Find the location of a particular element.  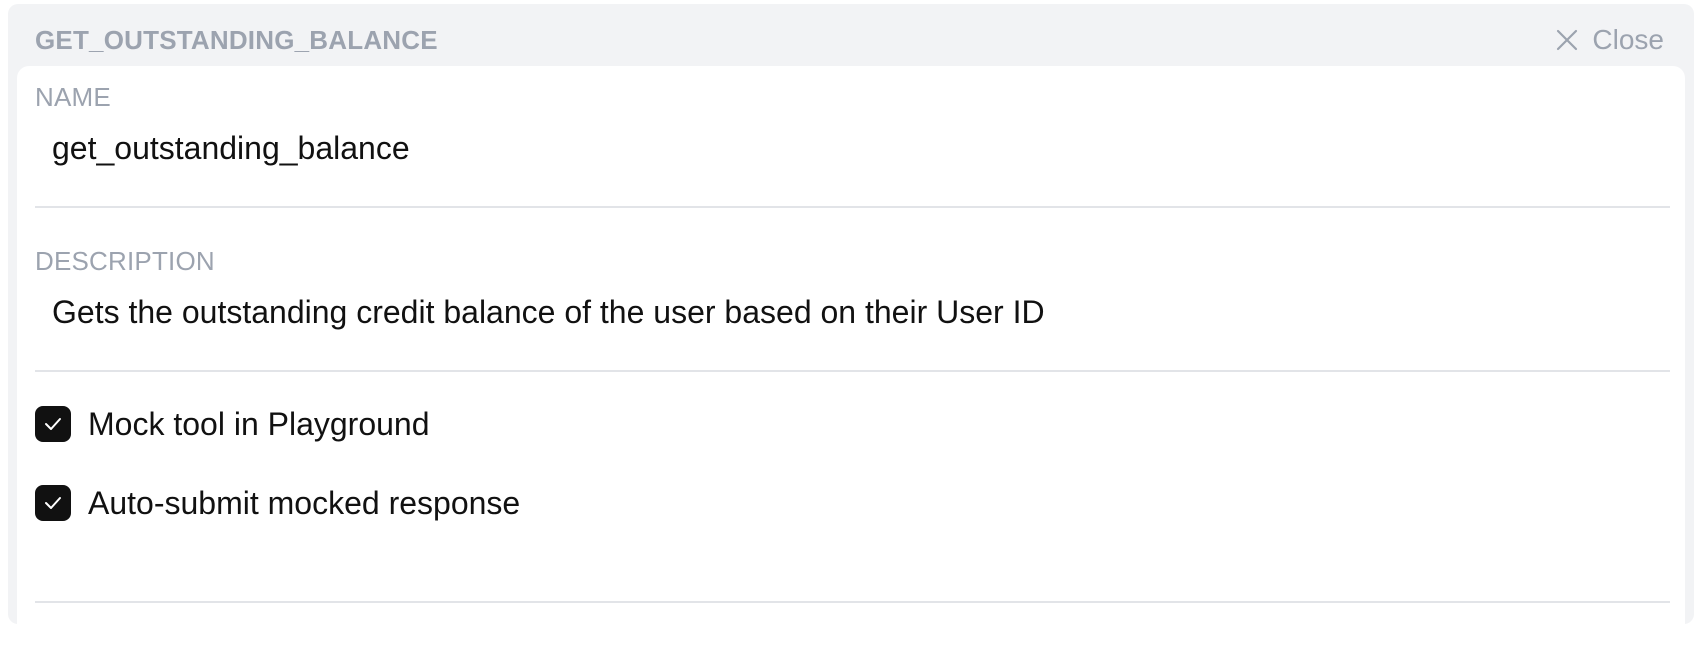

description-field-label: DESCRIPTION is located at coordinates (125, 261).